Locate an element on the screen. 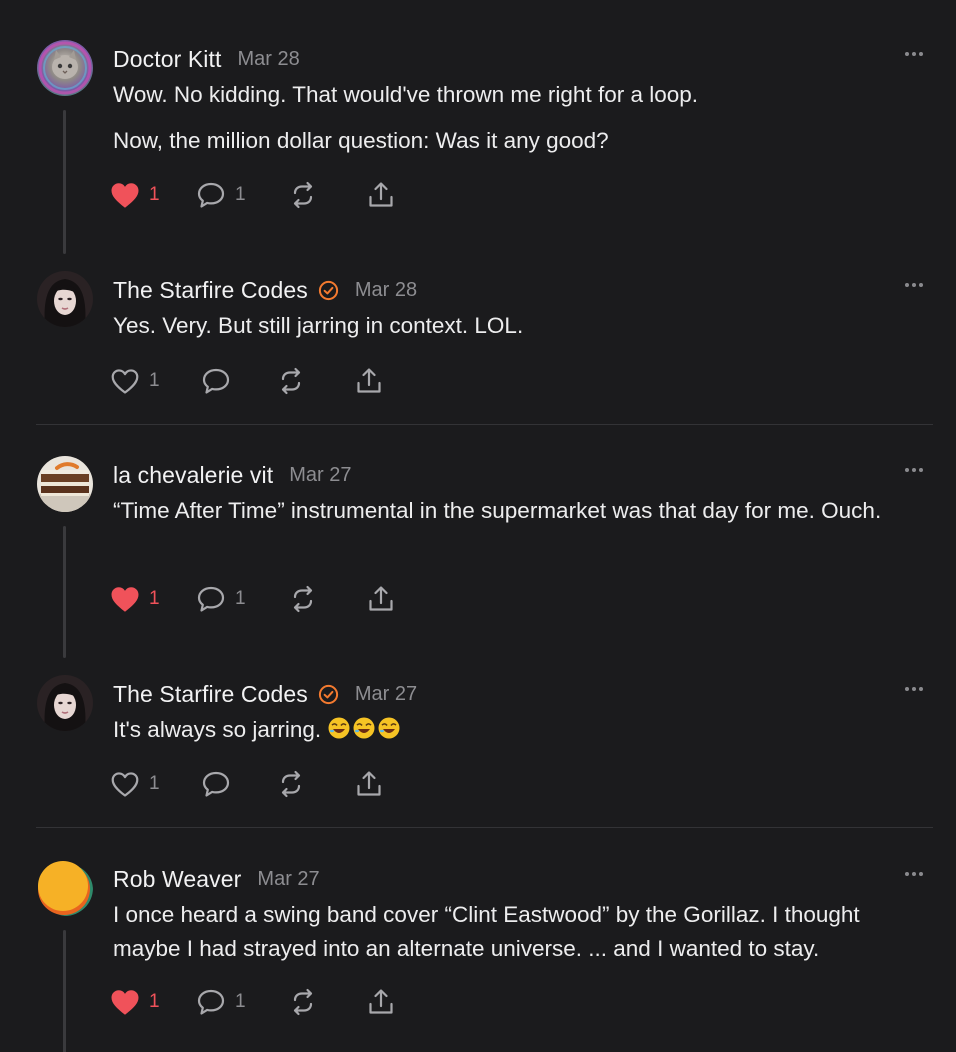 The image size is (956, 1052). comment-header: The Starfire Codes Mar 28 is located at coordinates (265, 290).